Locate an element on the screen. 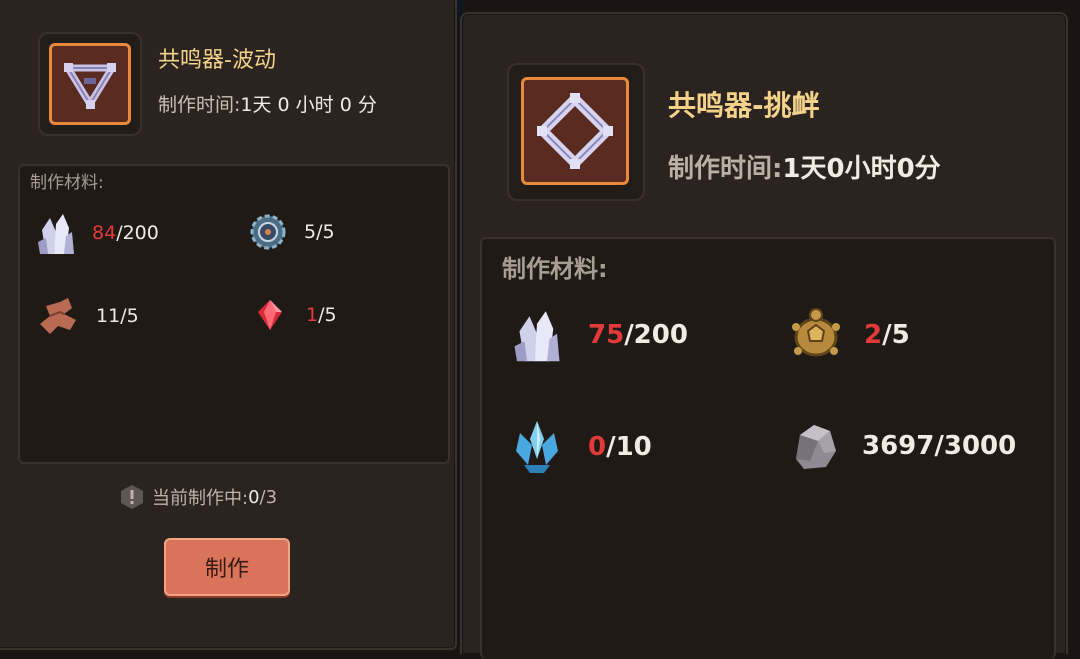 This screenshot has height=659, width=1080. item-name: 共鸣器-波动 is located at coordinates (217, 60).